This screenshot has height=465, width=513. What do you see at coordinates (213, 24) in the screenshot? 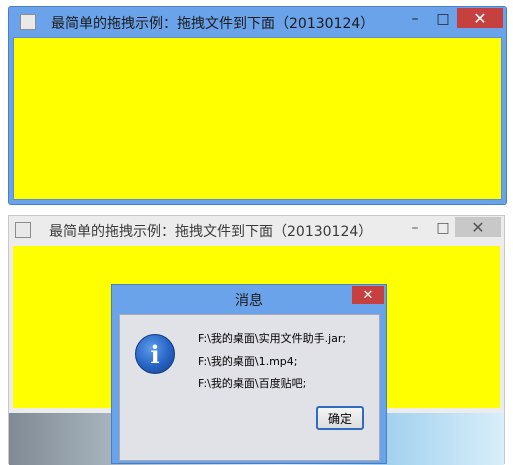
I see `window-1-title: 最简单的拖拽示例：拖拽文件到下面（20130124）` at bounding box center [213, 24].